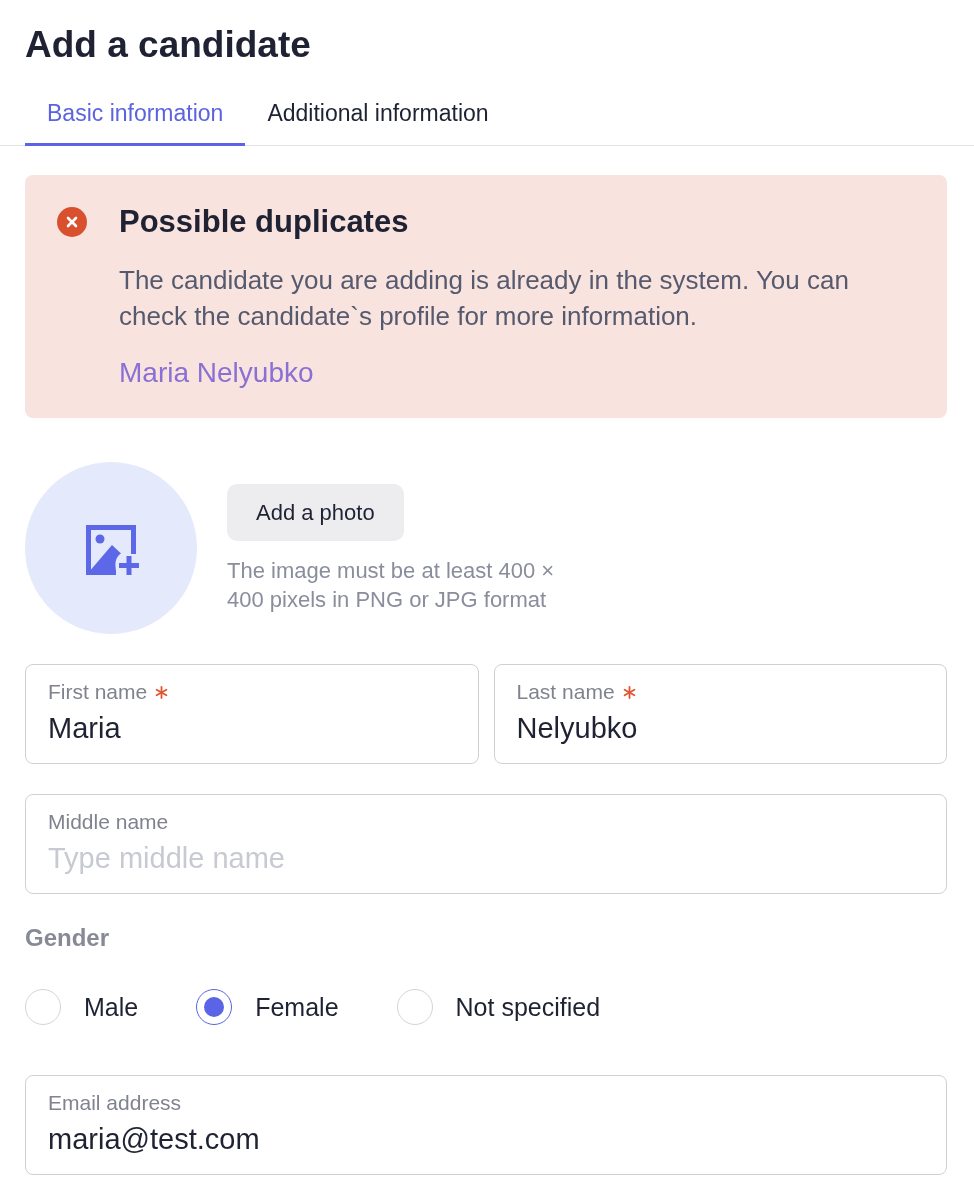 The height and width of the screenshot is (1188, 974). Describe the element at coordinates (486, 1139) in the screenshot. I see `text-input: maria@test.com` at that location.